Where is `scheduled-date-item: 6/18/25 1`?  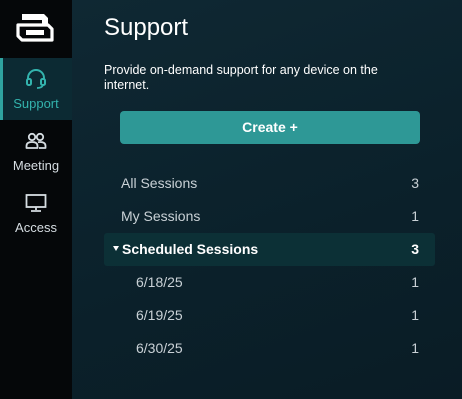 scheduled-date-item: 6/18/25 1 is located at coordinates (269, 282).